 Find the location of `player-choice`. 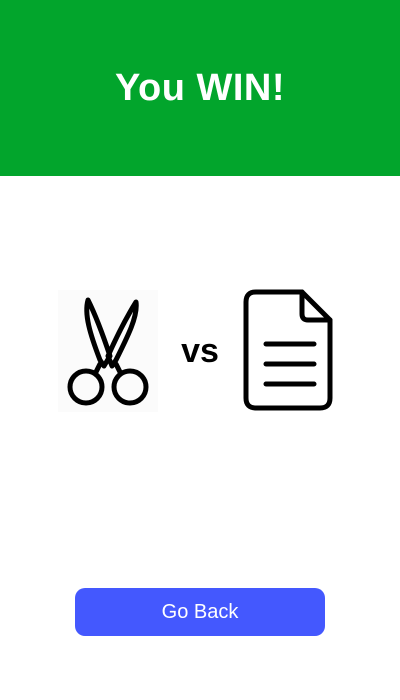

player-choice is located at coordinates (108, 351).